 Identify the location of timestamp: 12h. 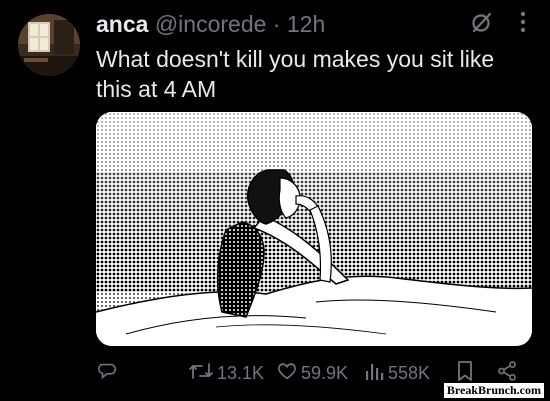
(306, 24).